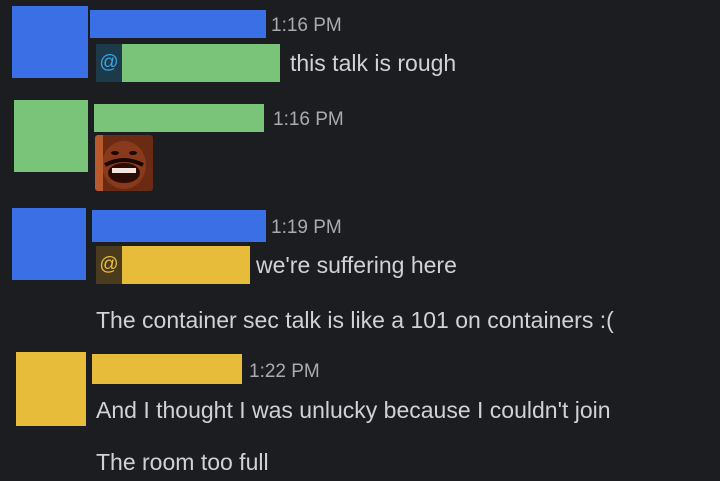 The height and width of the screenshot is (481, 720). Describe the element at coordinates (124, 163) in the screenshot. I see `laughing-face-emoji-icon` at that location.